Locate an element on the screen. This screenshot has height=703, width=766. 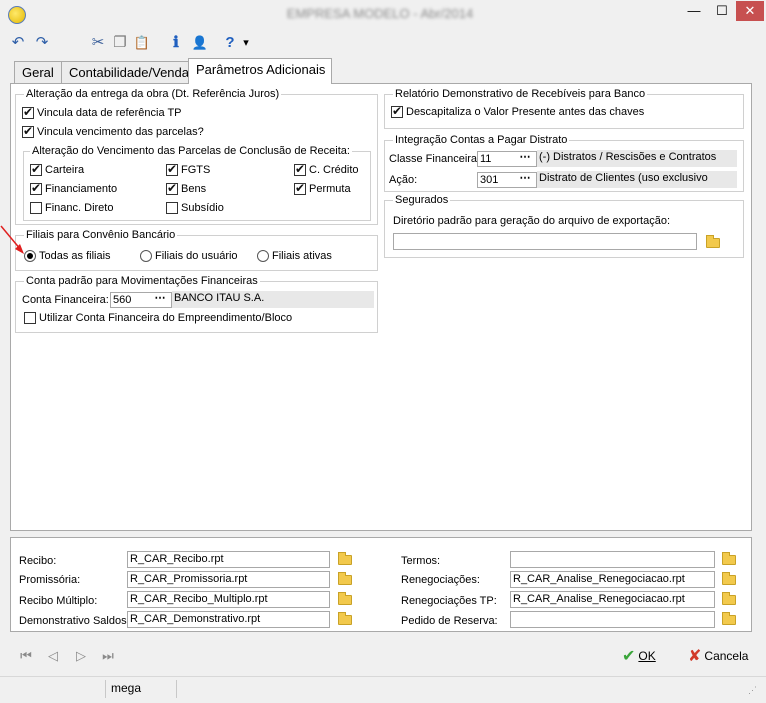
window-title: EMPRESA MODELO - Abr/2014 is located at coordinates (380, 13).